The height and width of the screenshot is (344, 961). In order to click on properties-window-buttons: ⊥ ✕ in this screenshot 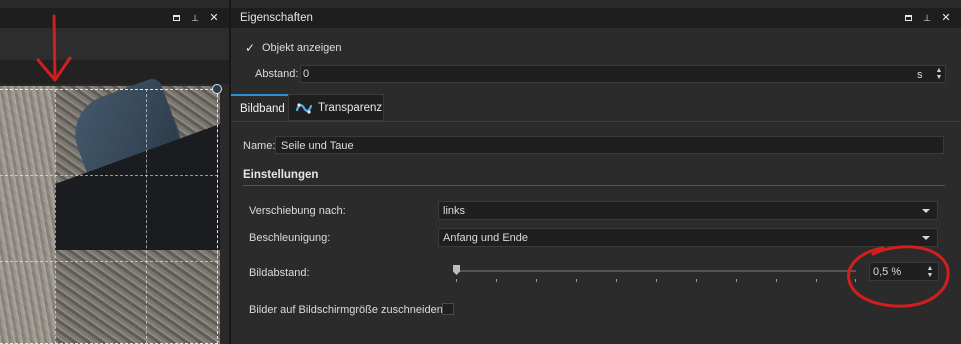, I will do `click(927, 18)`.